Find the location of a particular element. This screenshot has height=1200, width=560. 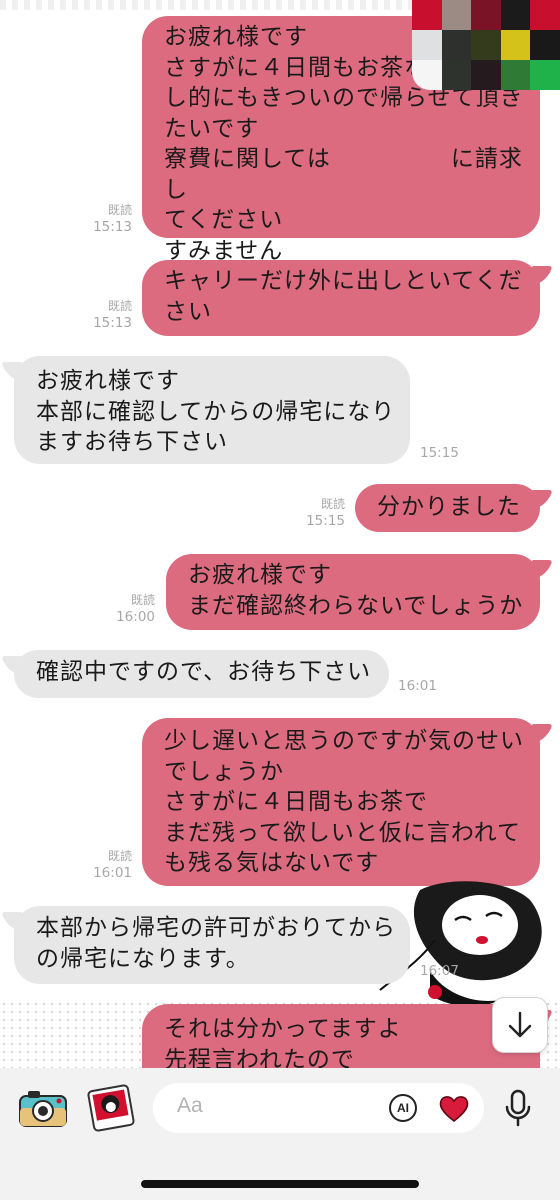

home-indicator is located at coordinates (280, 1184).